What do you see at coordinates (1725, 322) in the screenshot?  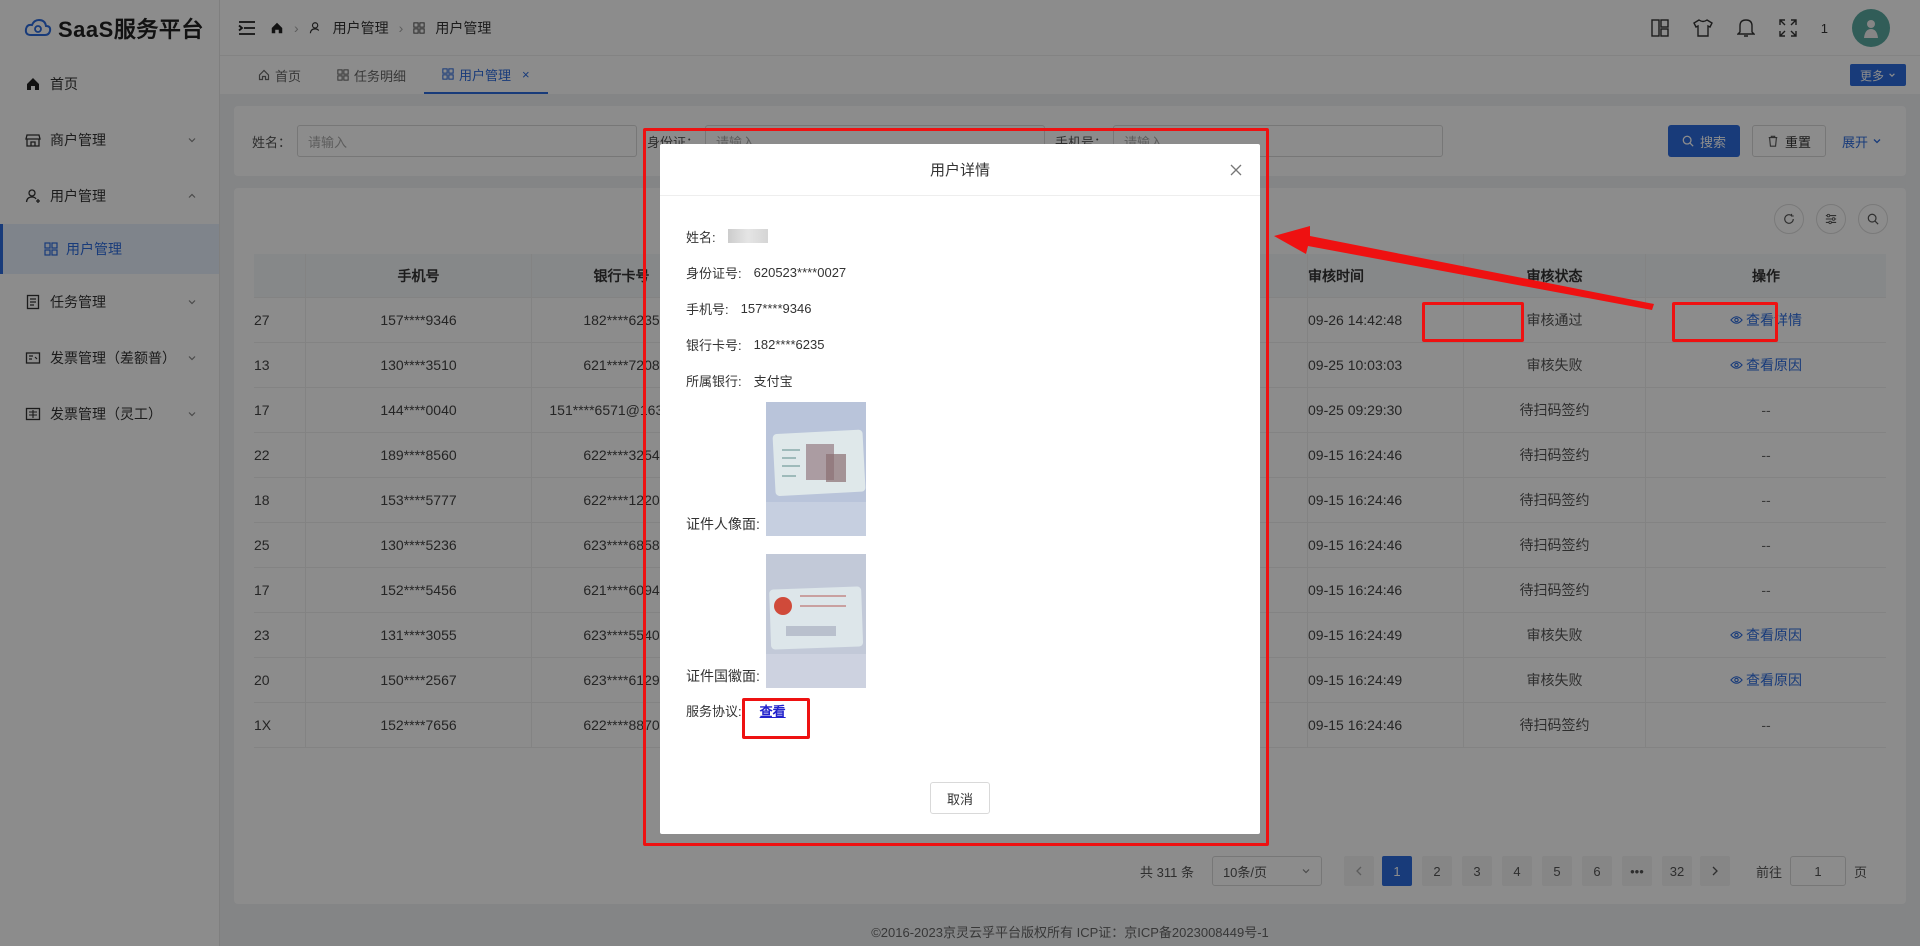 I see `annotation-box-view-detail` at bounding box center [1725, 322].